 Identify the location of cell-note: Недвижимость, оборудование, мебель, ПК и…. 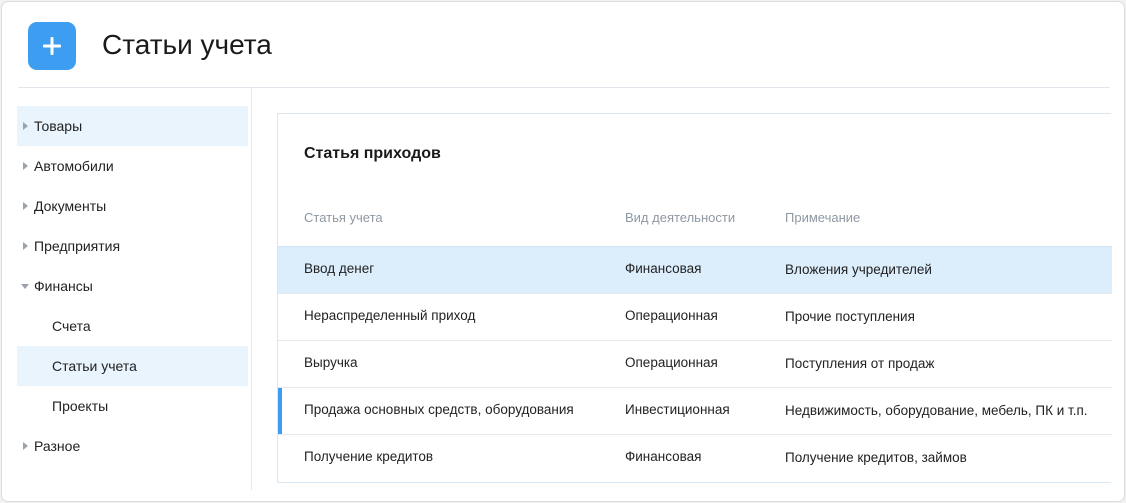
(936, 410).